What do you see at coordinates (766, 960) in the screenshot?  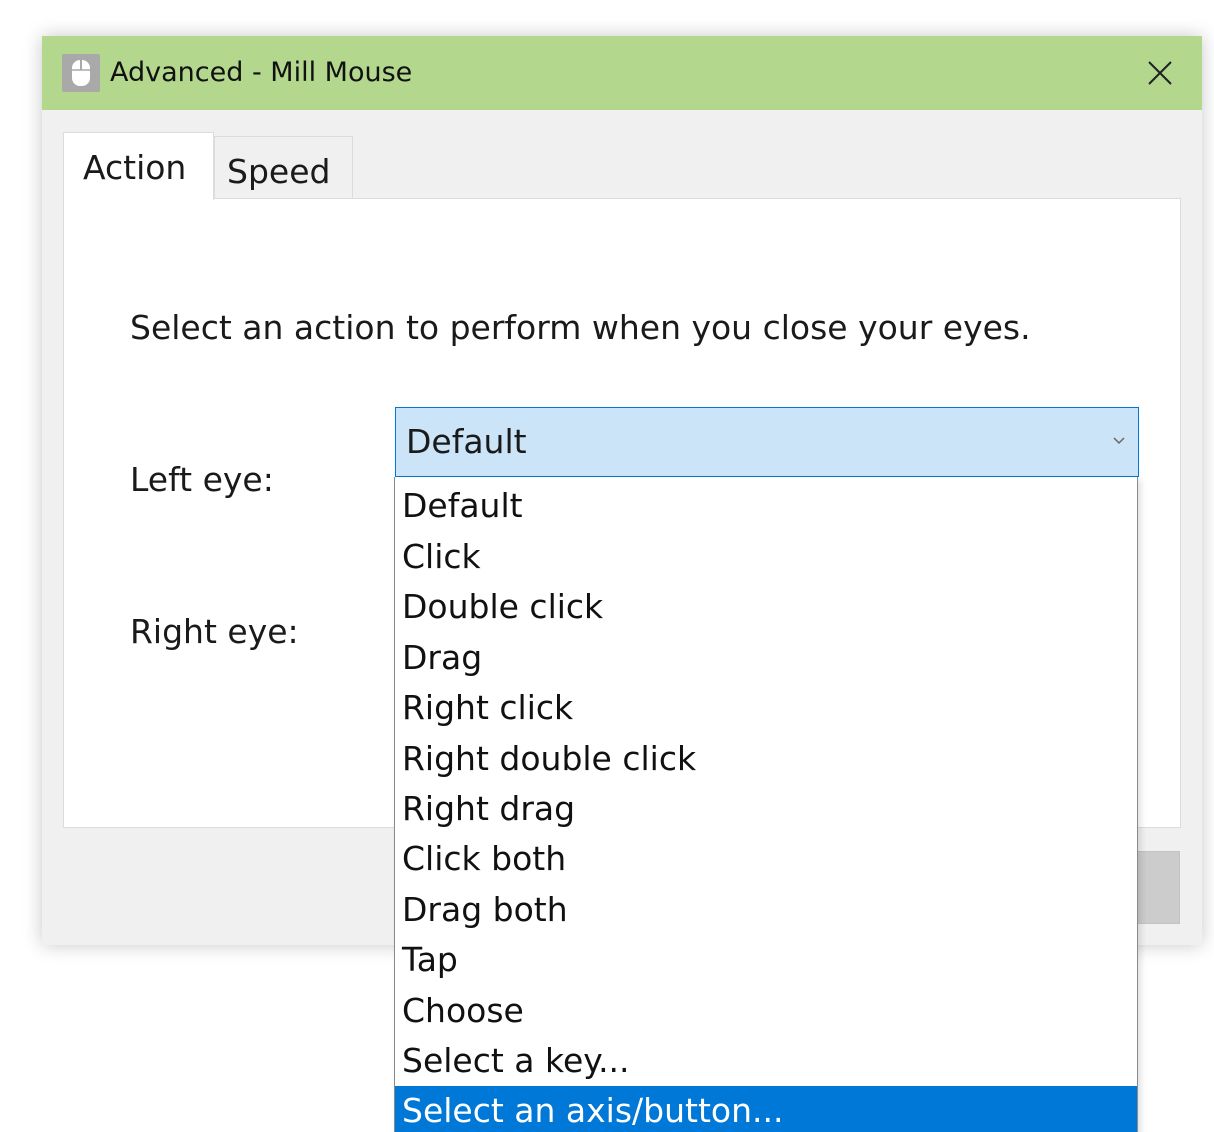 I see `option-tap: Tap` at bounding box center [766, 960].